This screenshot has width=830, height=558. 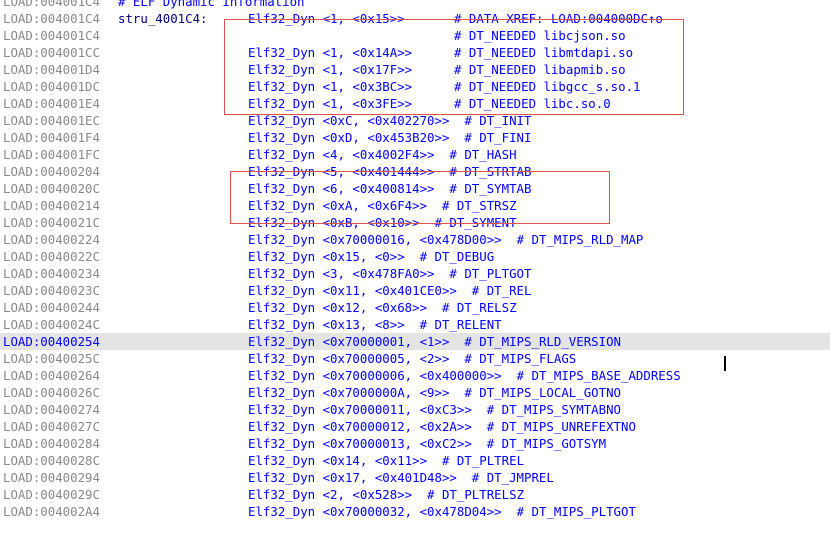 I want to click on instruction-operand: Elf32_Dyn <0x70000001, <1>>, so click(x=348, y=341).